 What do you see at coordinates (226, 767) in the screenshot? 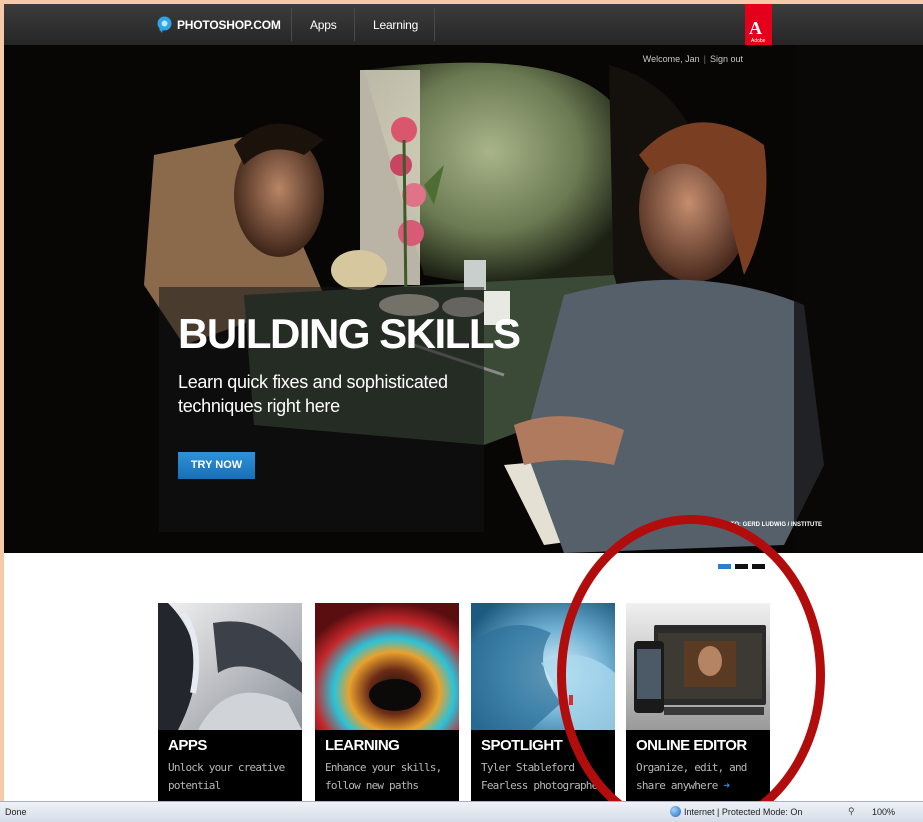
I see `tile-desc-line: Unlock your creative` at bounding box center [226, 767].